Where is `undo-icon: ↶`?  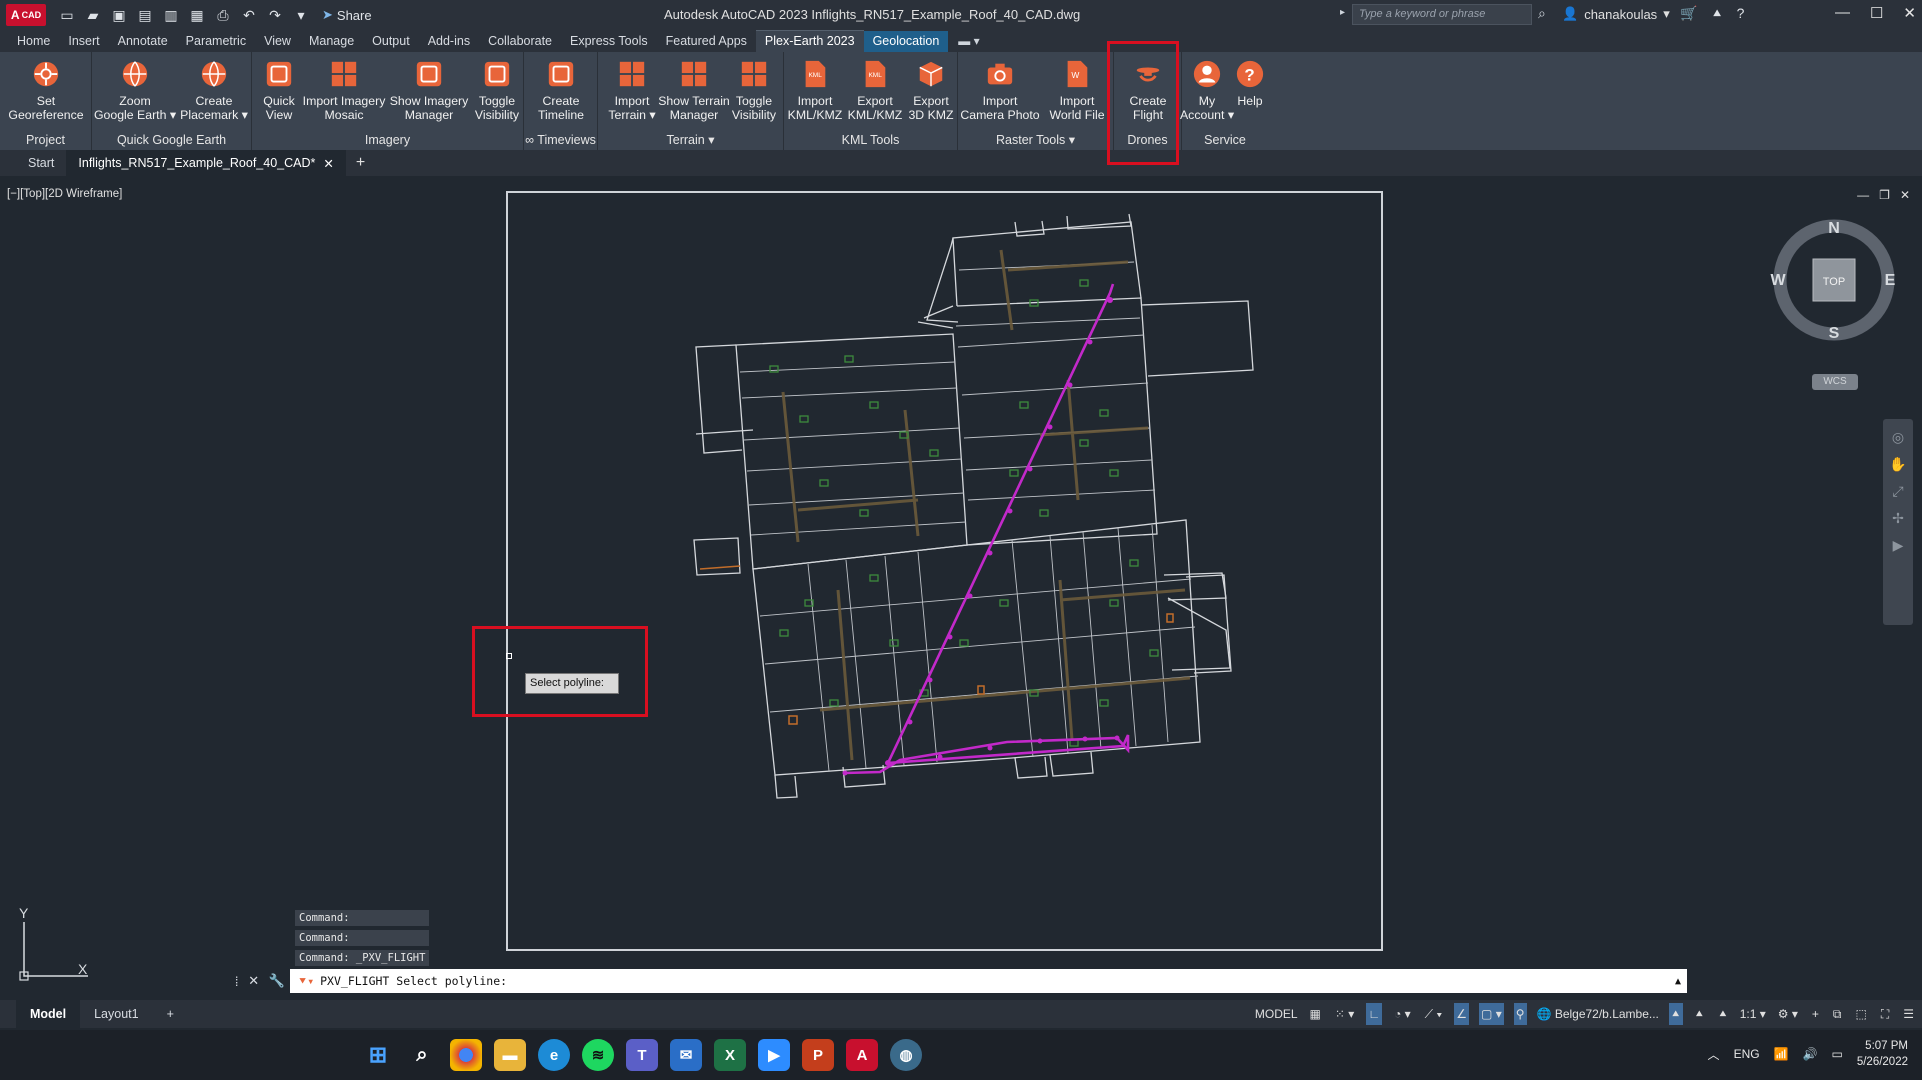 undo-icon: ↶ is located at coordinates (249, 15).